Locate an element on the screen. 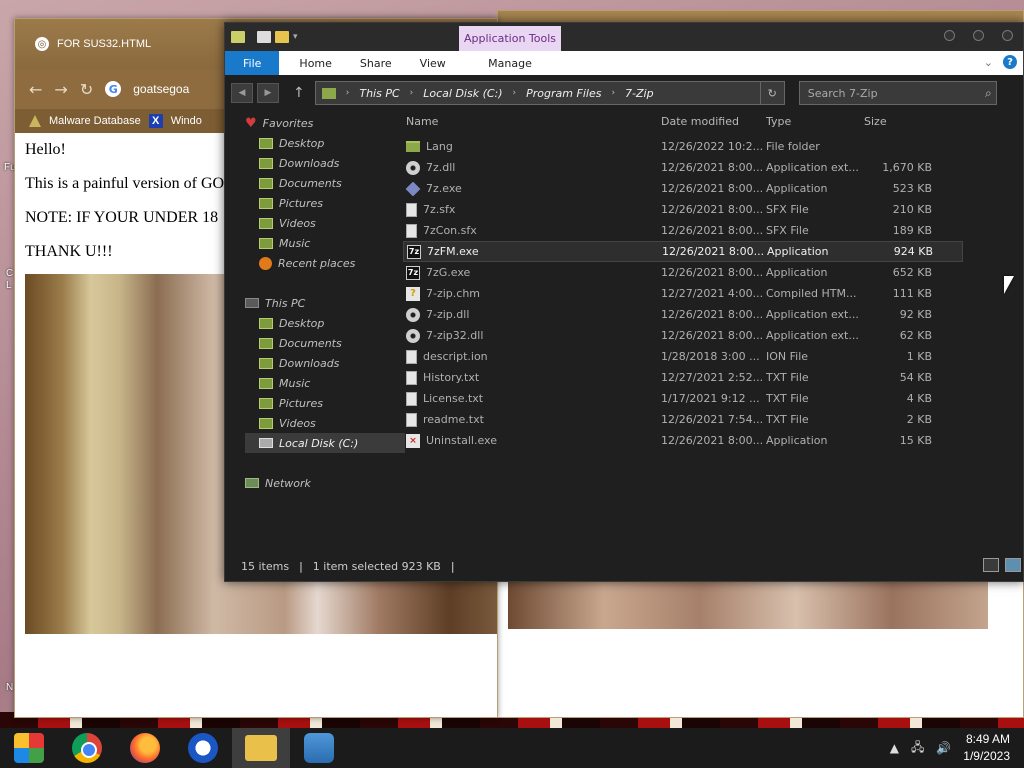 Image resolution: width=1024 pixels, height=768 pixels. nav-pc-pictures: Pictures is located at coordinates (325, 403).